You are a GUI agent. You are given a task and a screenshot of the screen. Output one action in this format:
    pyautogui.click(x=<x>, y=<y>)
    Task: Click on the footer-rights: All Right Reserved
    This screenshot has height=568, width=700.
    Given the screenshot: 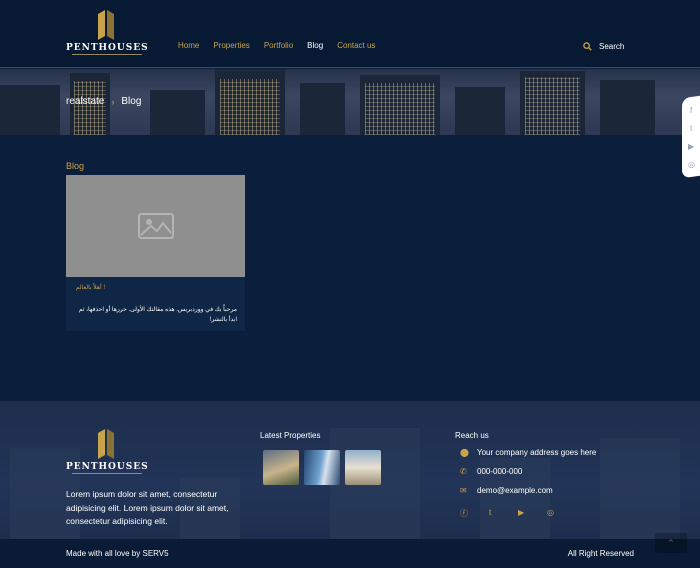 What is the action you would take?
    pyautogui.click(x=600, y=553)
    